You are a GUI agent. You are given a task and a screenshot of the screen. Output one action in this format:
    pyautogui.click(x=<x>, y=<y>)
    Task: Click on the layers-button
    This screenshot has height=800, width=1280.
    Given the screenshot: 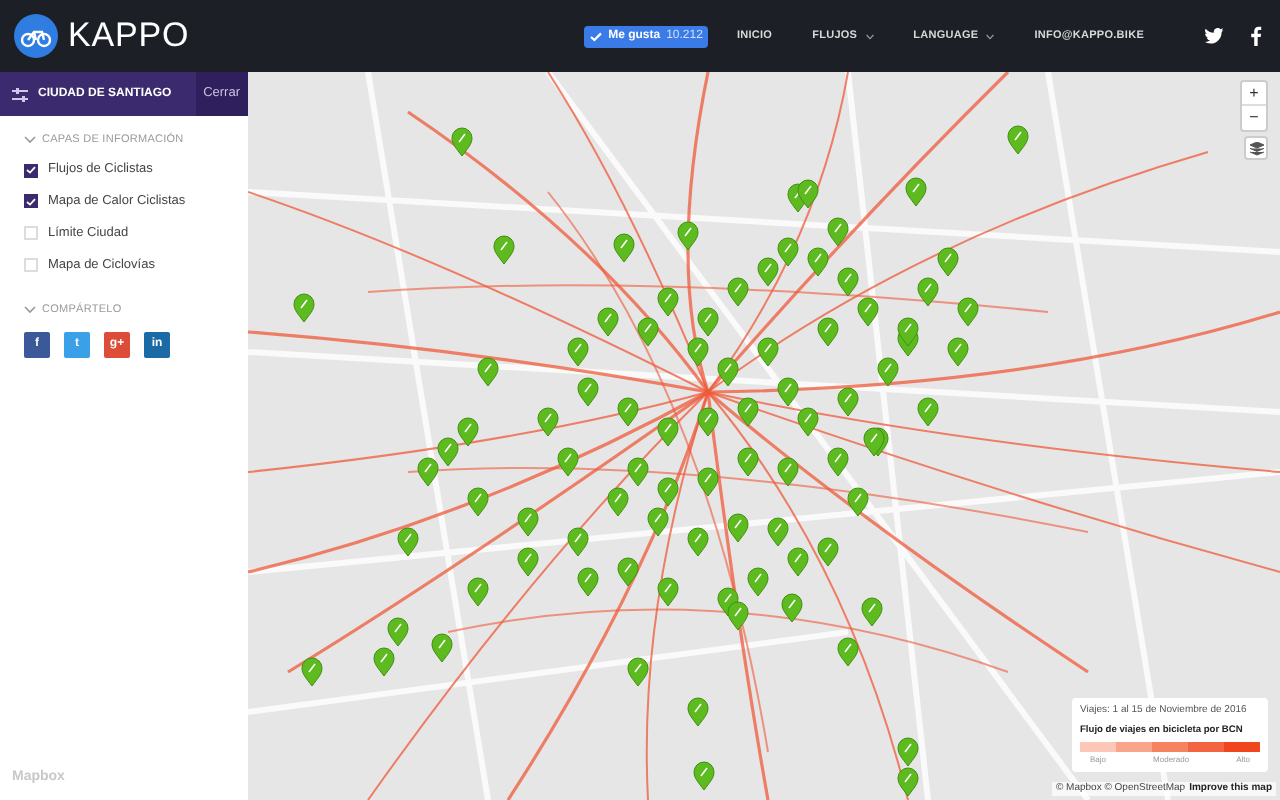 What is the action you would take?
    pyautogui.click(x=1256, y=148)
    